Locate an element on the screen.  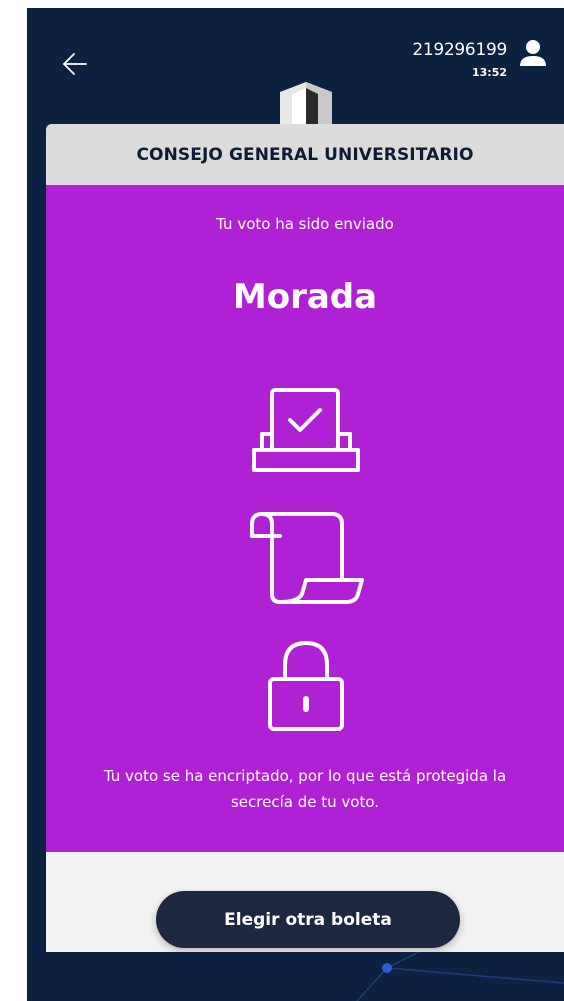
card-header: CONSEJO GENERAL UNIVERSITARIO is located at coordinates (305, 154).